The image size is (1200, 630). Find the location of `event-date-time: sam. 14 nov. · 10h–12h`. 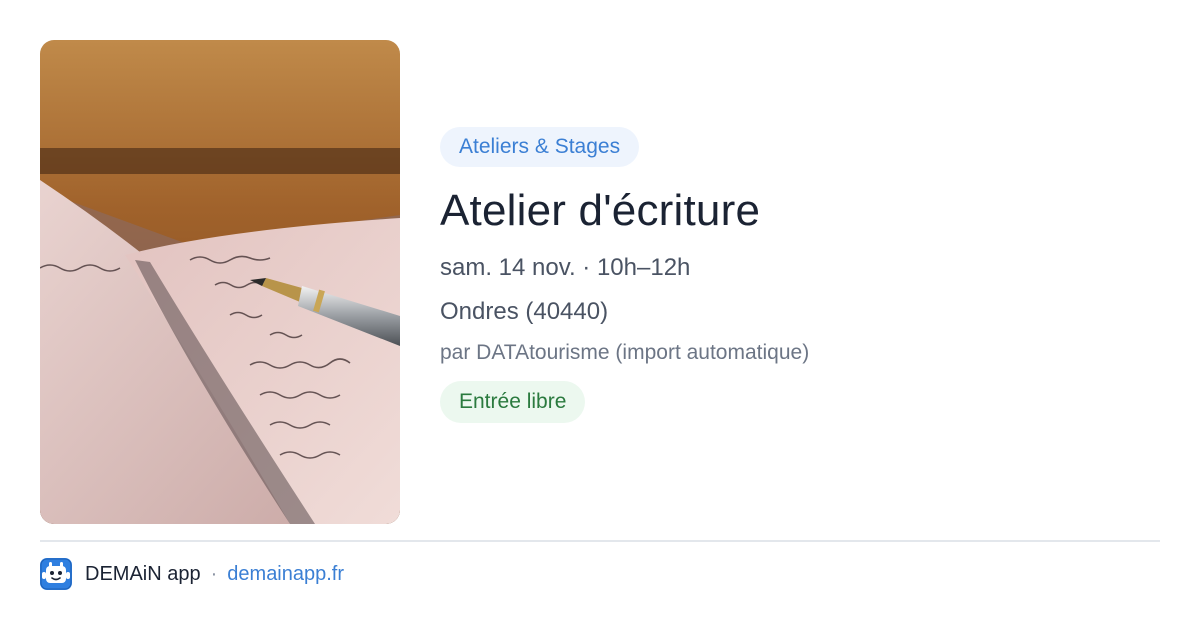

event-date-time: sam. 14 nov. · 10h–12h is located at coordinates (565, 267).